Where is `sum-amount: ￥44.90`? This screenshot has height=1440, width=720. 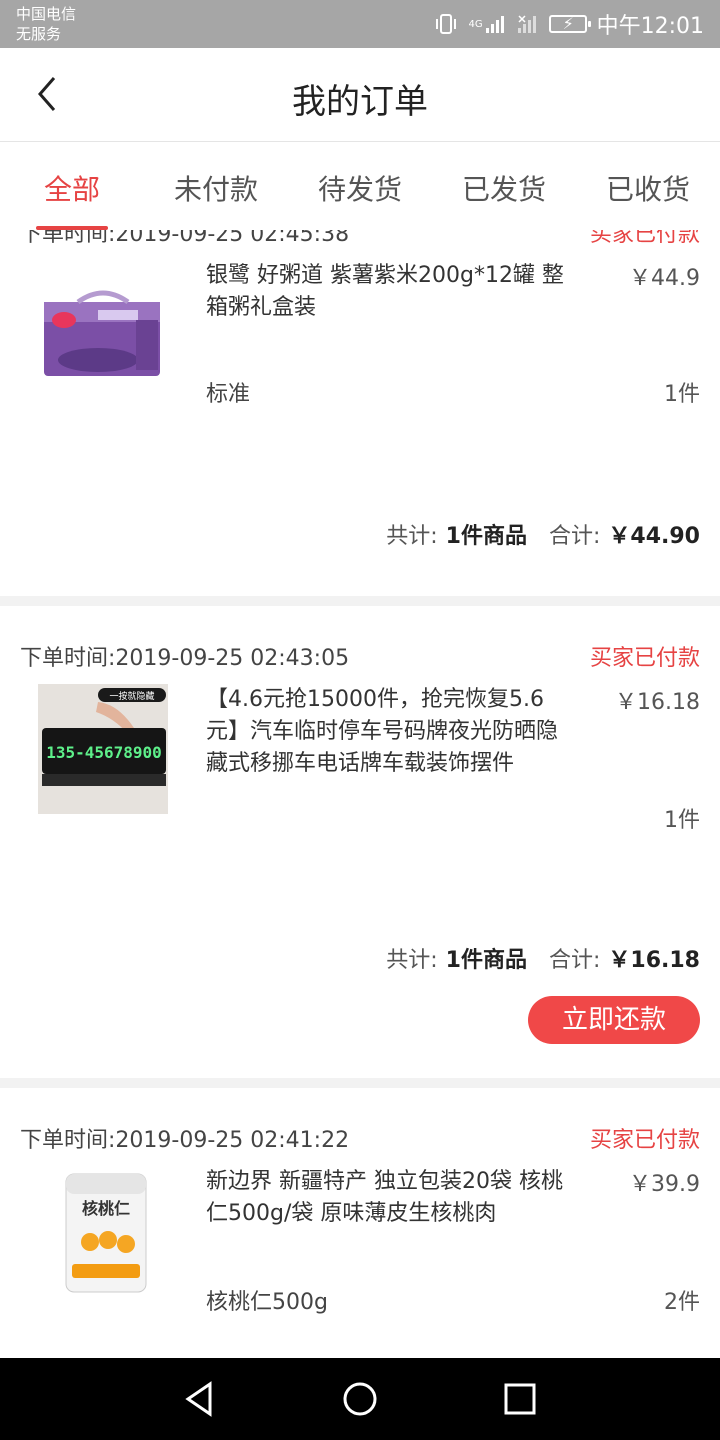
sum-amount: ￥44.90 is located at coordinates (654, 536).